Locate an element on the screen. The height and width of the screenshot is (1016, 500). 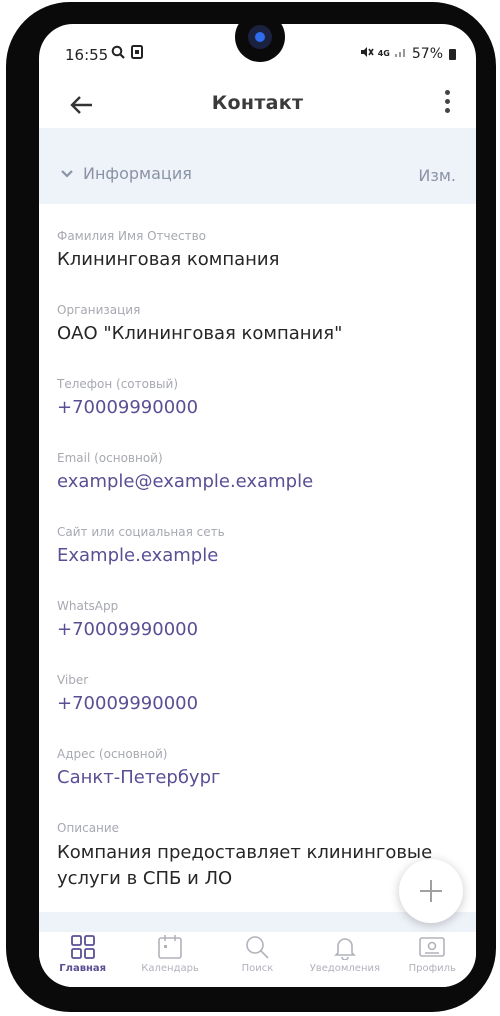
email-link: example@example.example is located at coordinates (257, 482).